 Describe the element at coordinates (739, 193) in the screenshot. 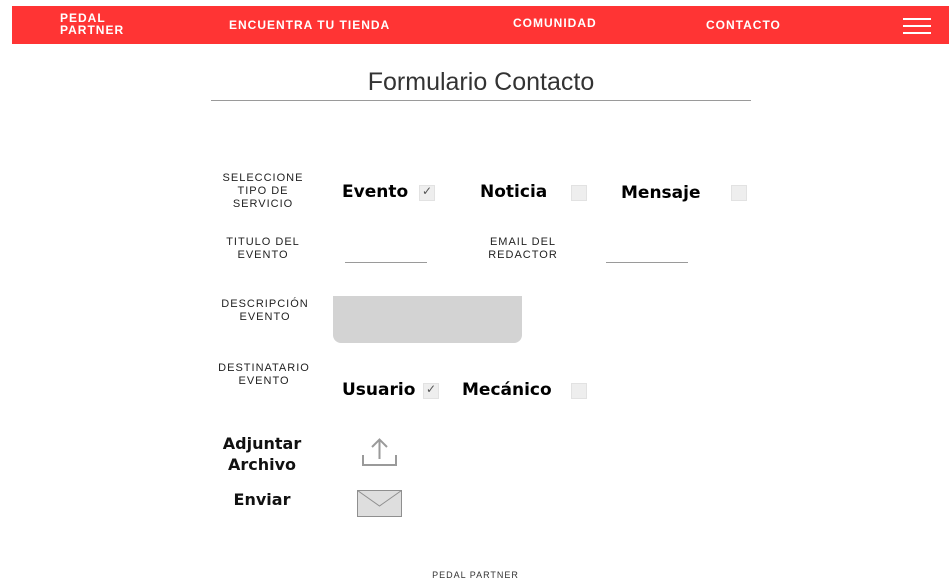

I see `checkbox-mensaje` at that location.